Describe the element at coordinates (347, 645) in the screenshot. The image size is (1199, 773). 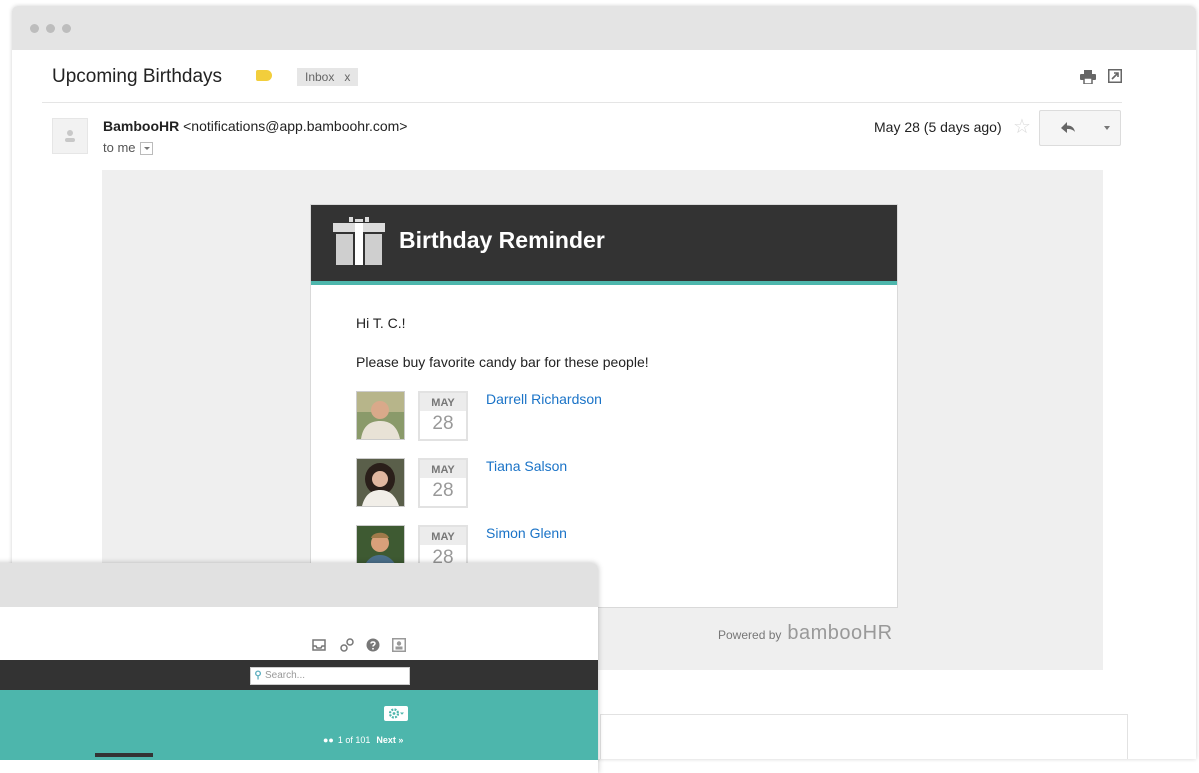
I see `link-icon` at that location.